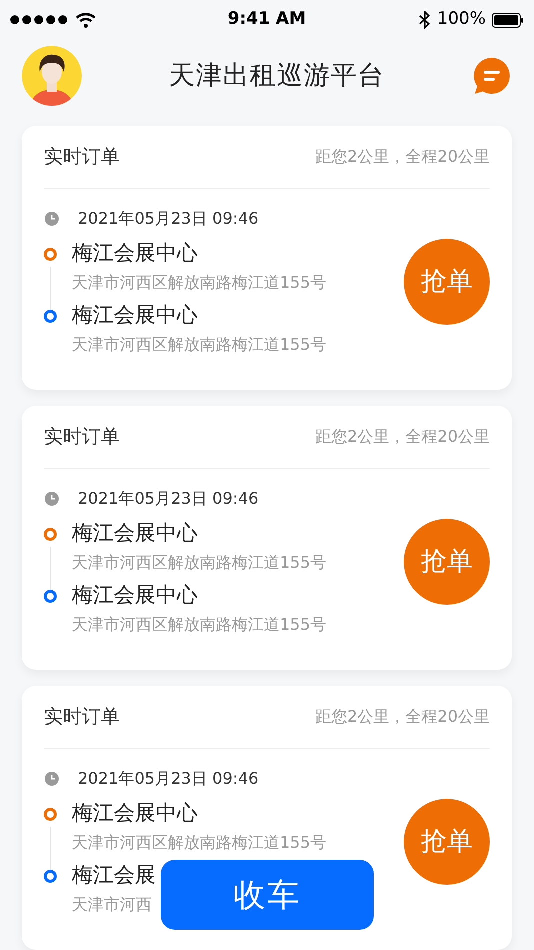 The image size is (534, 950). Describe the element at coordinates (86, 20) in the screenshot. I see `wifi-icon` at that location.